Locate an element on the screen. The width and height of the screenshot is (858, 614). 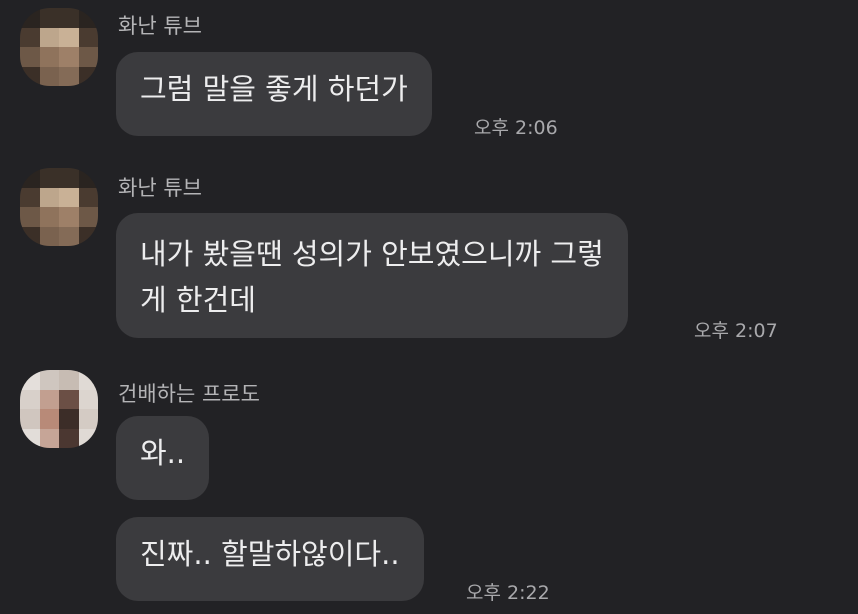
message-bubble: 내가 봤을땐 성의가 안보였으니까 그렇 게 한건데 is located at coordinates (372, 275).